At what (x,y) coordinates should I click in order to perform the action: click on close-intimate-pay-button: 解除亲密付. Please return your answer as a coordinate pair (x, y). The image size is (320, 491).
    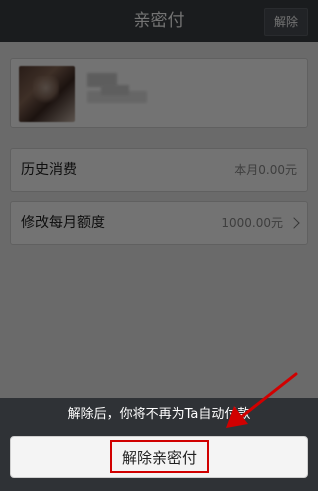
    Looking at the image, I should click on (159, 457).